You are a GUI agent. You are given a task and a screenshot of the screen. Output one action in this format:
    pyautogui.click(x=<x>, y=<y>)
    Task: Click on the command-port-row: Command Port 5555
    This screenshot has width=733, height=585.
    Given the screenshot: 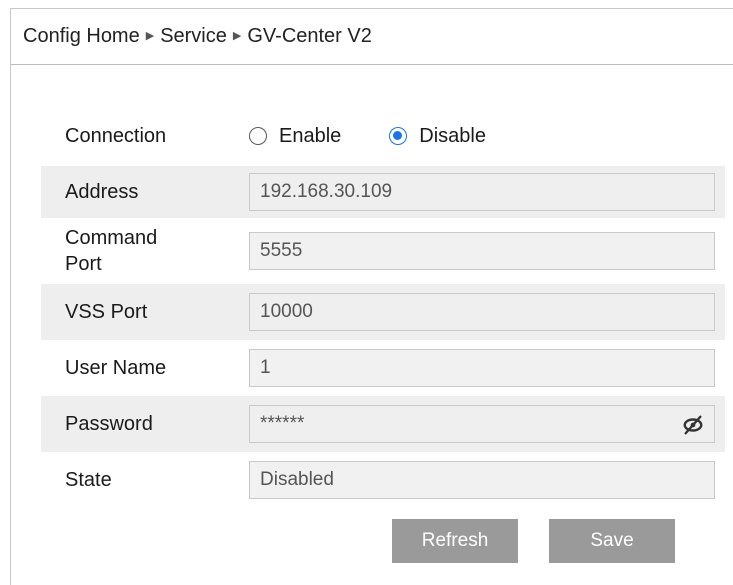 What is the action you would take?
    pyautogui.click(x=383, y=251)
    